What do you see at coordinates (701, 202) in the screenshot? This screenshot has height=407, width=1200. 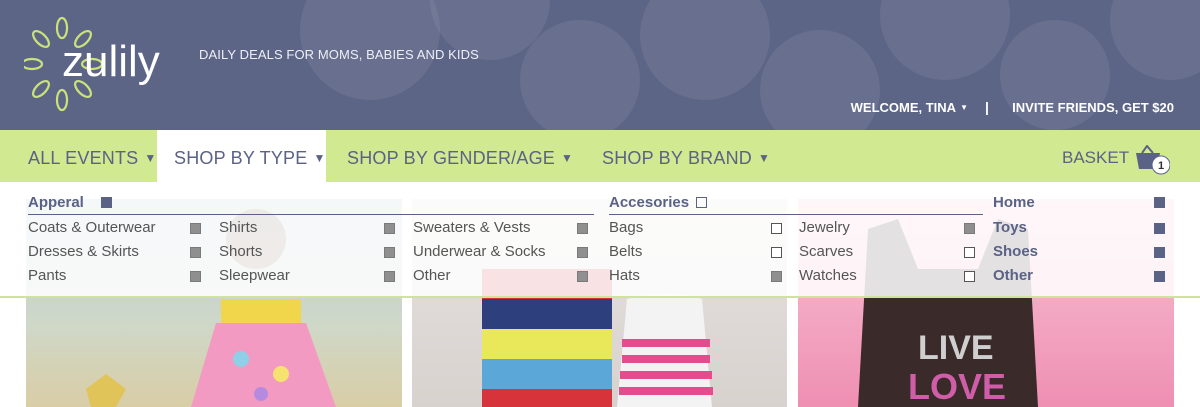 I see `checkbox-accessories` at bounding box center [701, 202].